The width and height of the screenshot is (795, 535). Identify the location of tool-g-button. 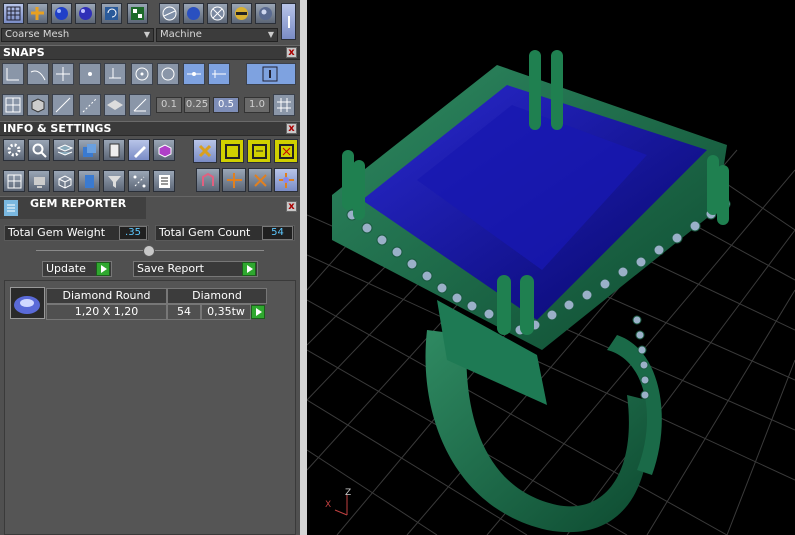
(260, 180).